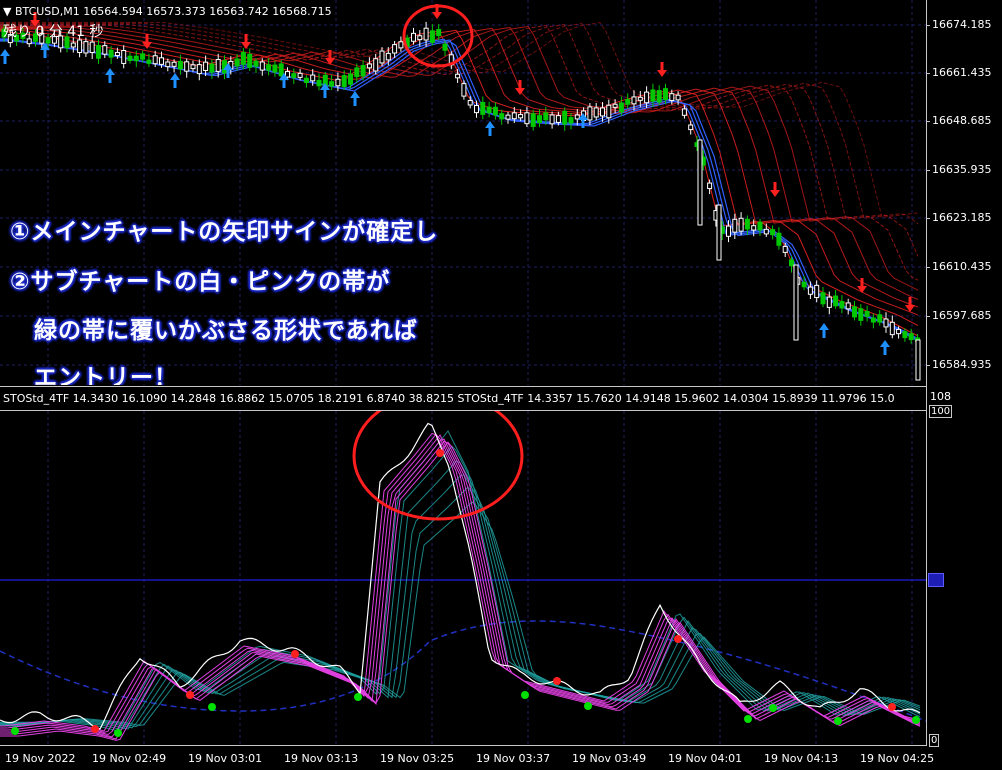  I want to click on sub-scale-0: 0, so click(934, 740).